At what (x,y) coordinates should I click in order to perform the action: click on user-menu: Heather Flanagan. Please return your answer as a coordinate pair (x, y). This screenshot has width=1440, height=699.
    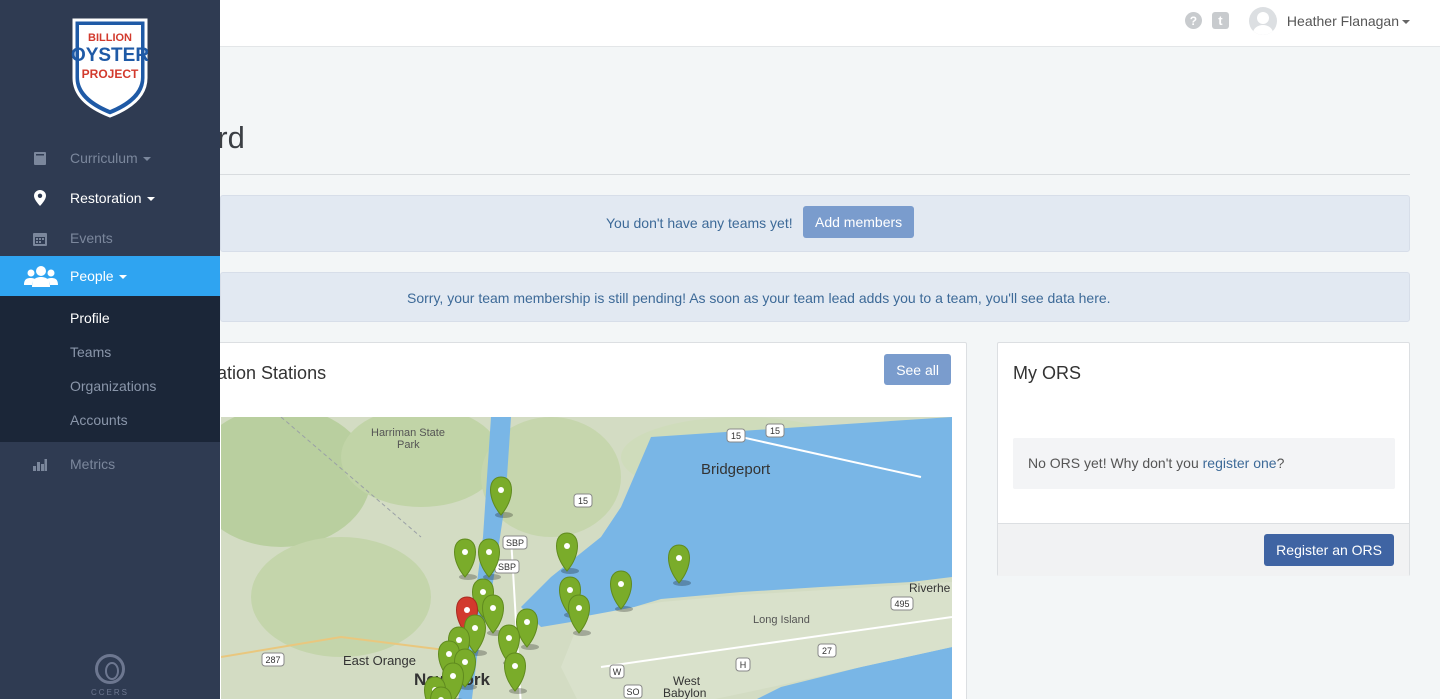
    Looking at the image, I should click on (1348, 21).